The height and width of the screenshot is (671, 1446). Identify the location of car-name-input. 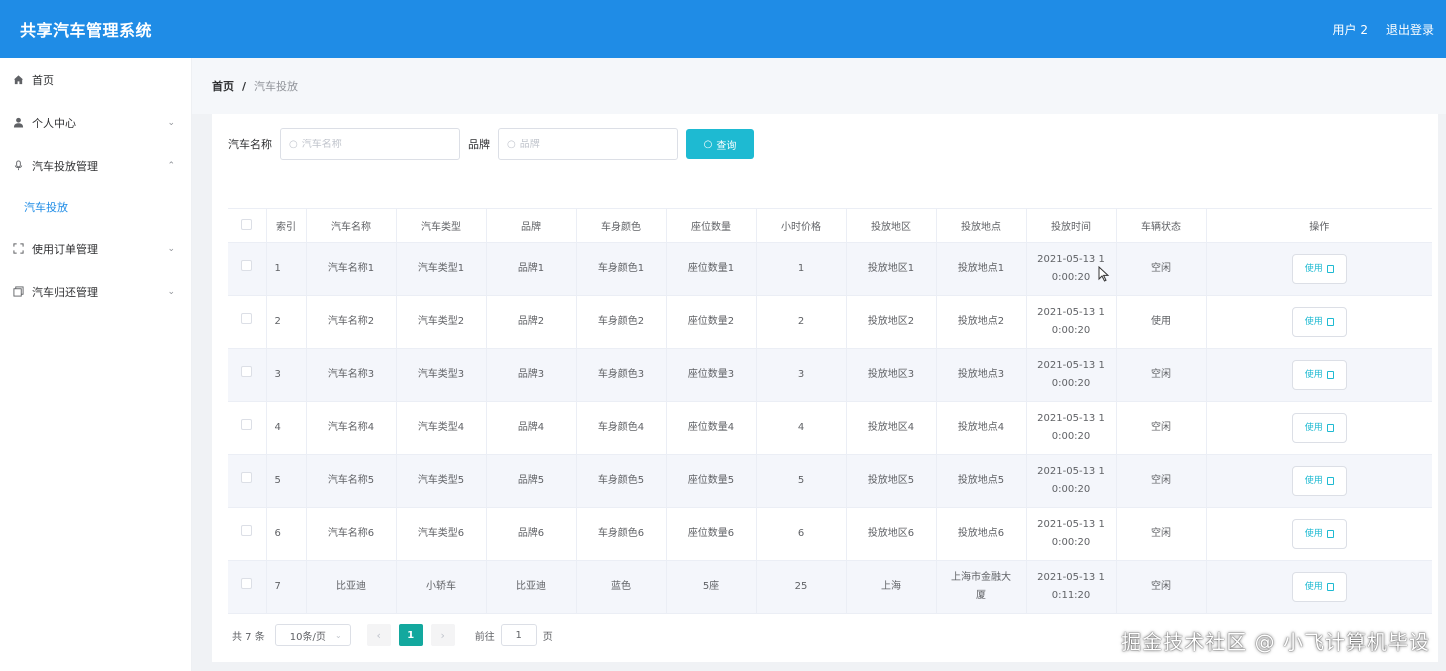
(371, 144).